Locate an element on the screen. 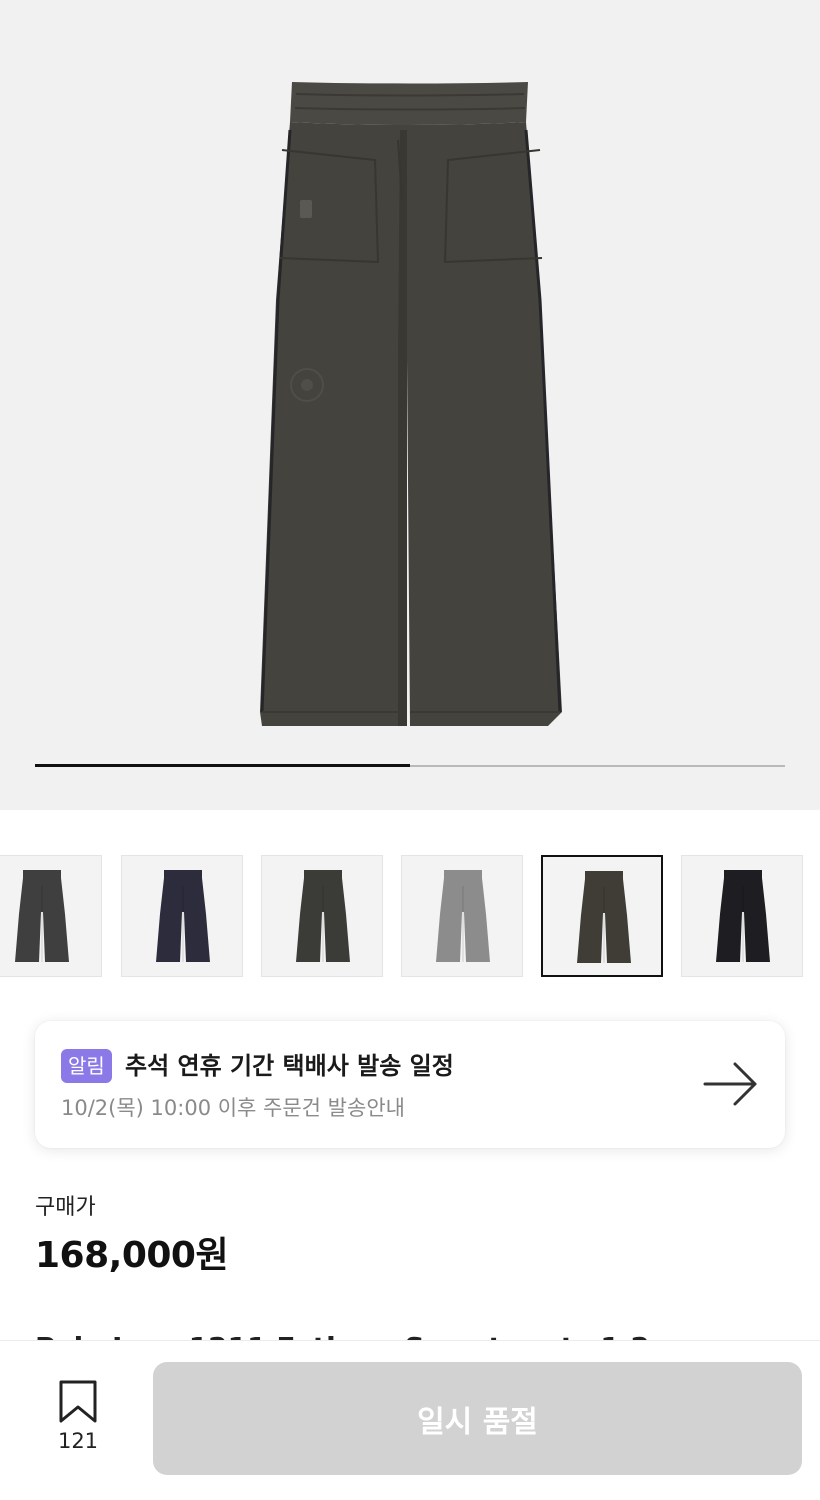  color-thumbnail-strip is located at coordinates (410, 917).